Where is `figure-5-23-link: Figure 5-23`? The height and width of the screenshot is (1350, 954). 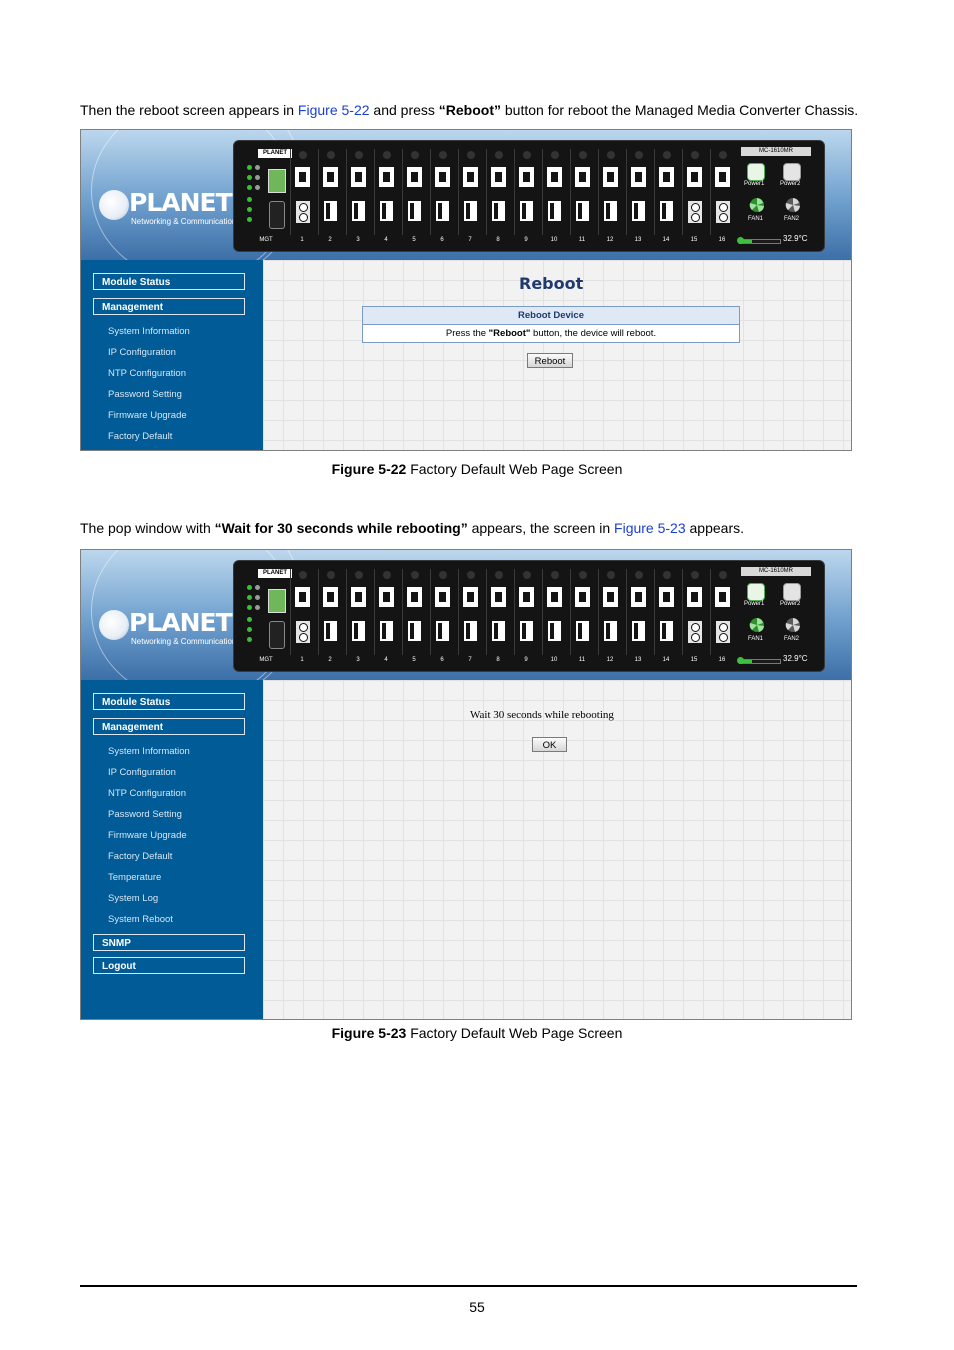
figure-5-23-link: Figure 5-23 is located at coordinates (650, 528).